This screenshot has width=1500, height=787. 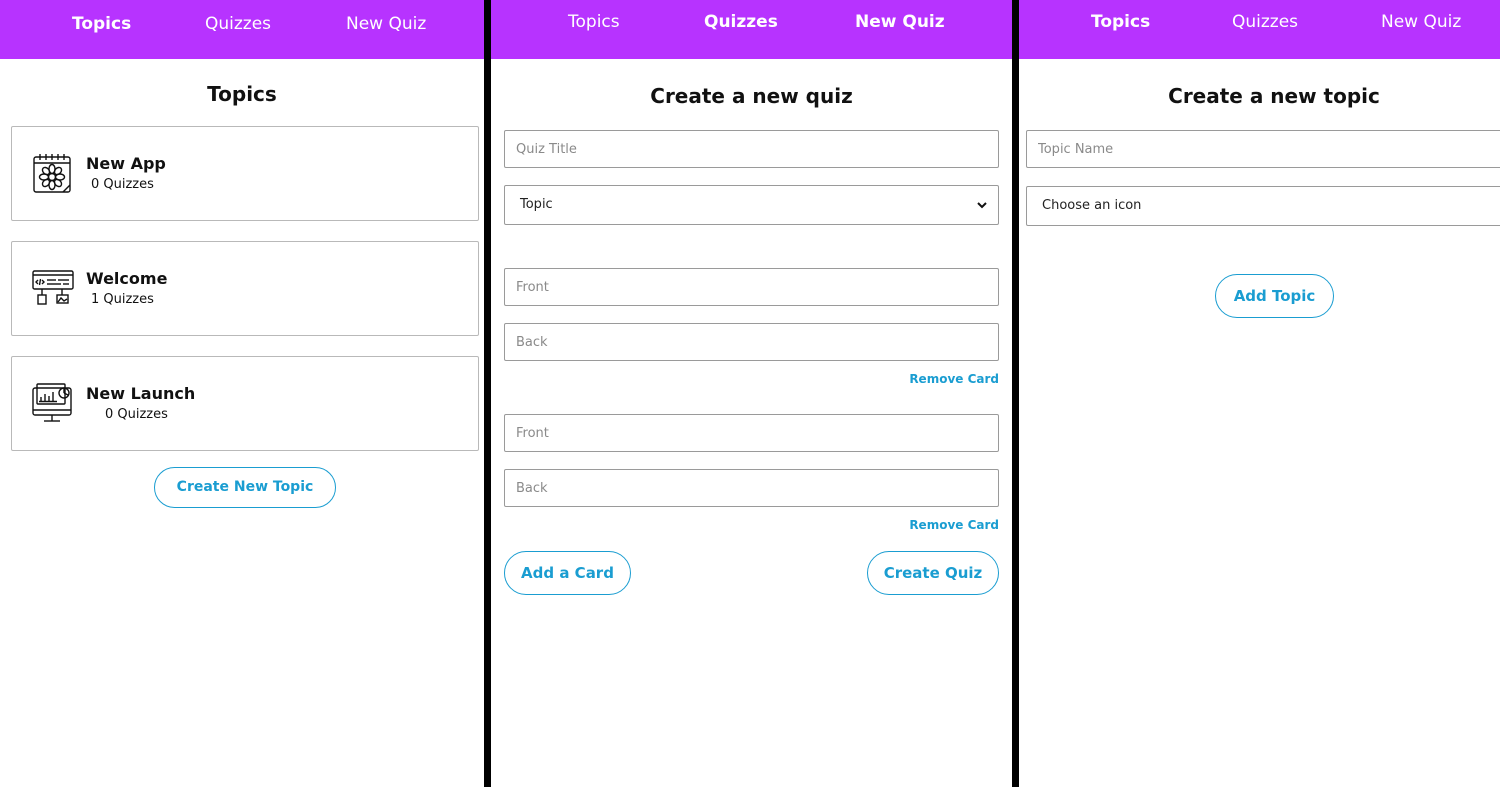 I want to click on topic-name: New Launch, so click(x=141, y=393).